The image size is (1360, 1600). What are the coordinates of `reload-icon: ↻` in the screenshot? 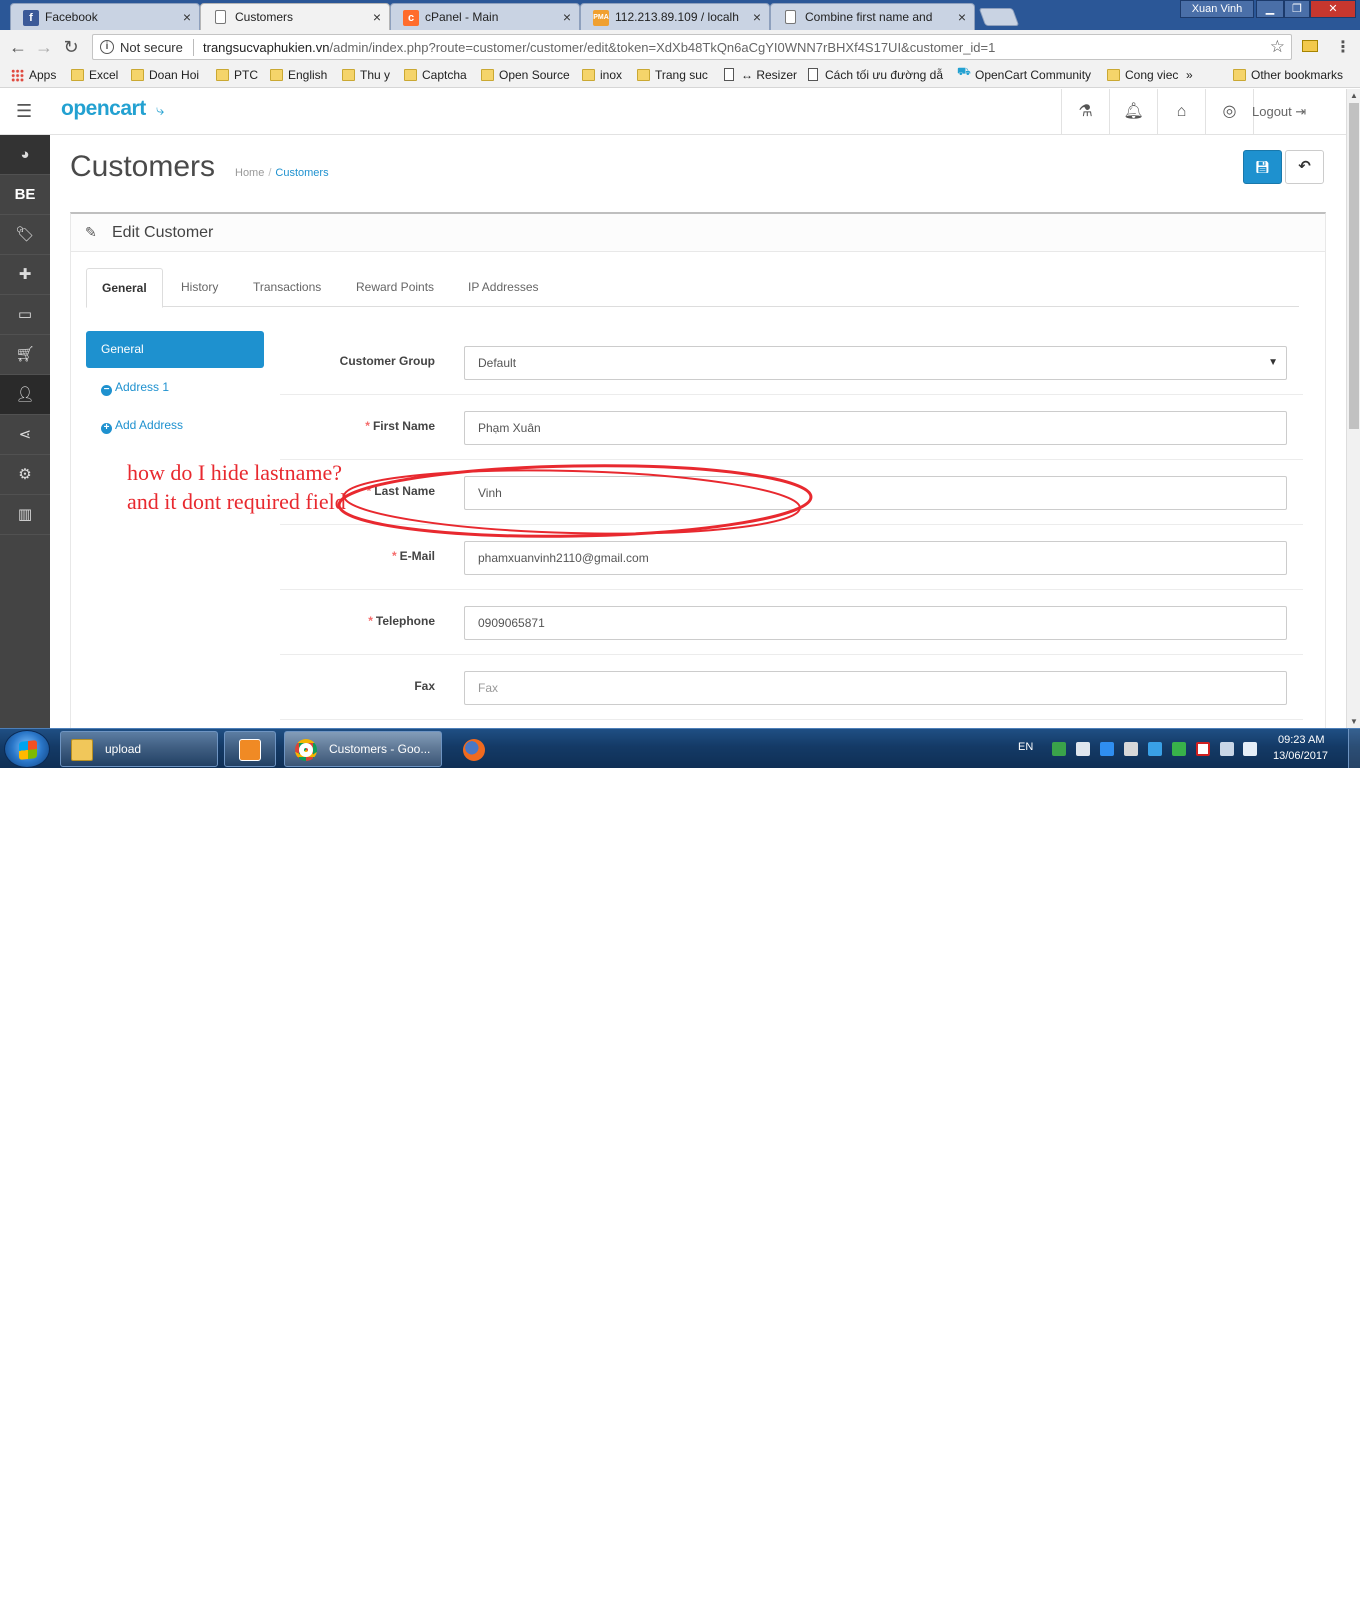 It's located at (71, 47).